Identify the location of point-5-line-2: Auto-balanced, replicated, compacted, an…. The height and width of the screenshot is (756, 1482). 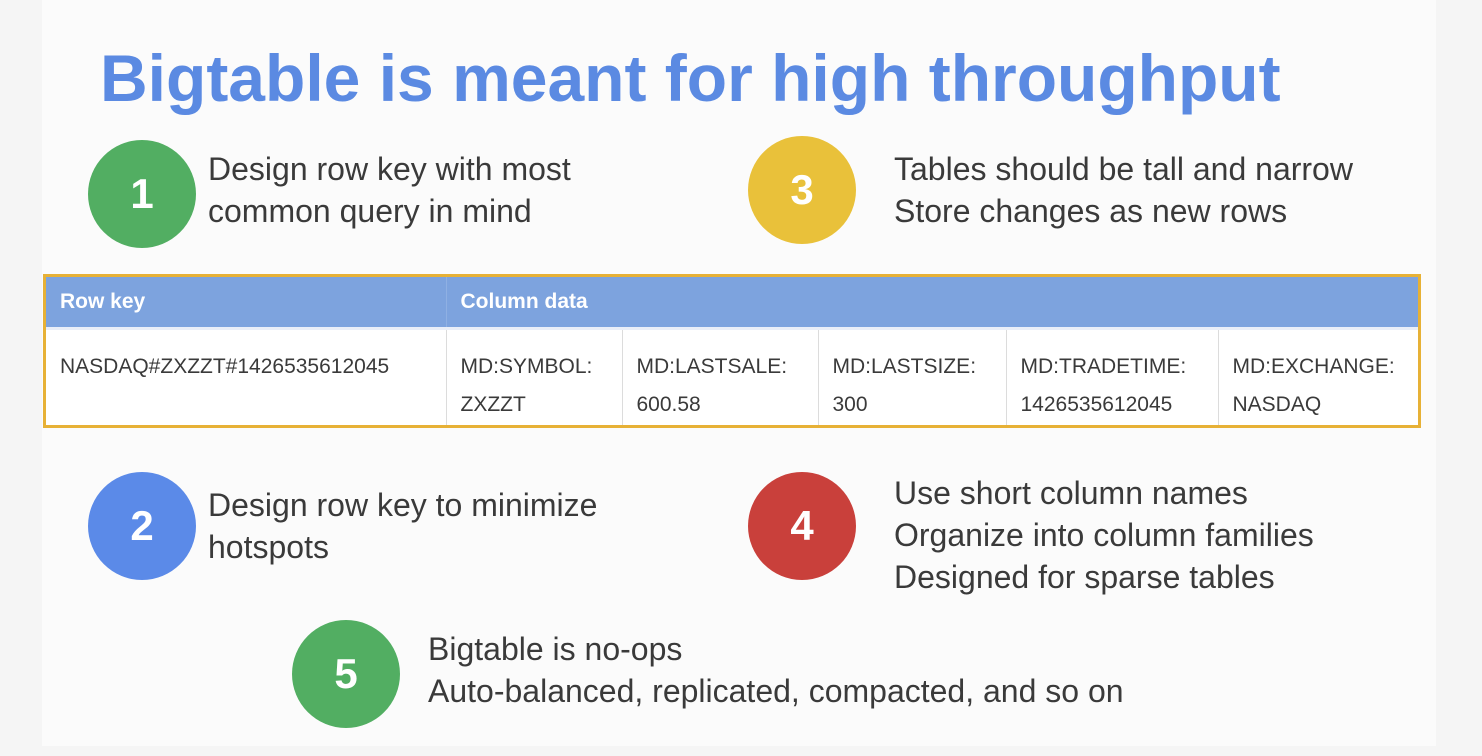
(776, 691).